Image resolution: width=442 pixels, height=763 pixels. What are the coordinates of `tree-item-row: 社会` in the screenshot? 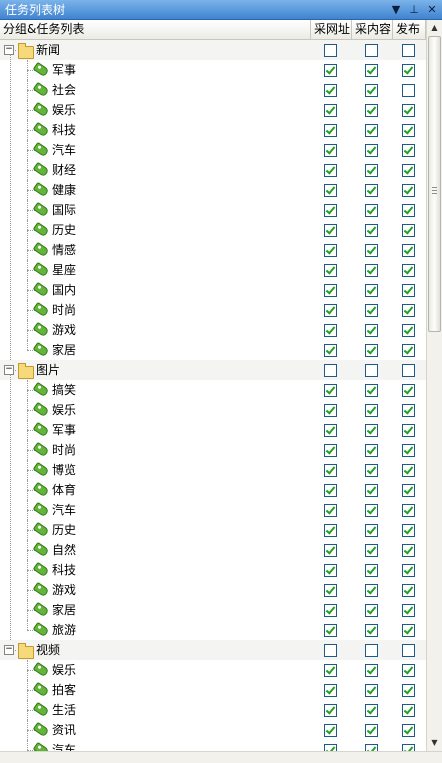 It's located at (213, 90).